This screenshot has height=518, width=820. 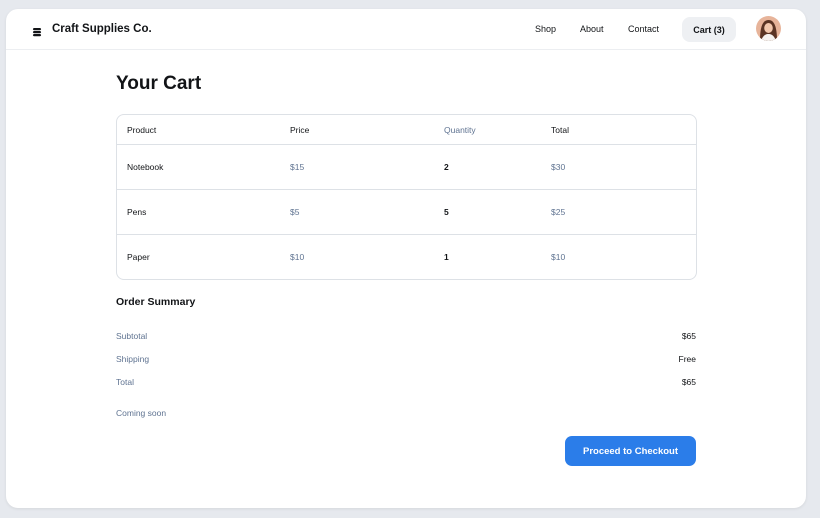 I want to click on summary-row-shipping: Shipping Free, so click(x=406, y=361).